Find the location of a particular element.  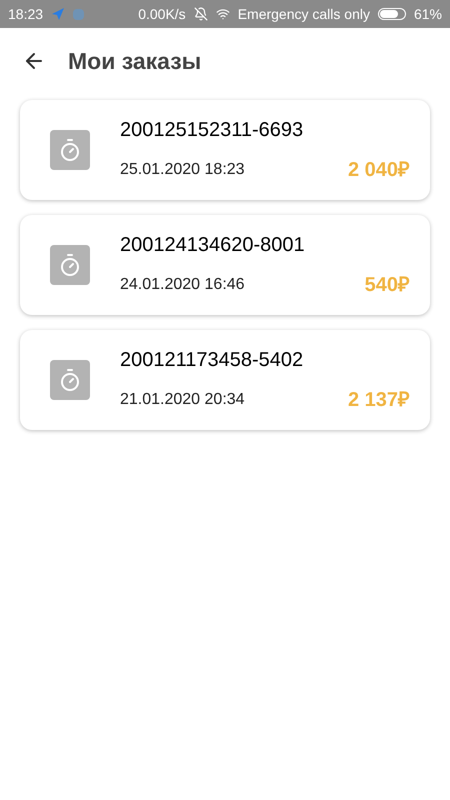

order-amount: 540₽ is located at coordinates (387, 285).